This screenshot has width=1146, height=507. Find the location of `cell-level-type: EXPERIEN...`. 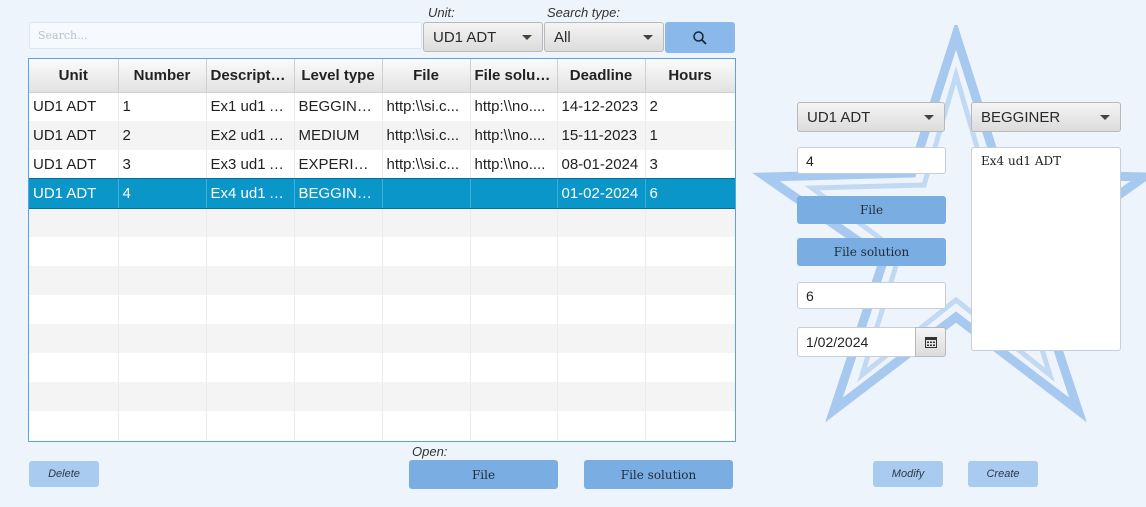

cell-level-type: EXPERIEN... is located at coordinates (338, 164).